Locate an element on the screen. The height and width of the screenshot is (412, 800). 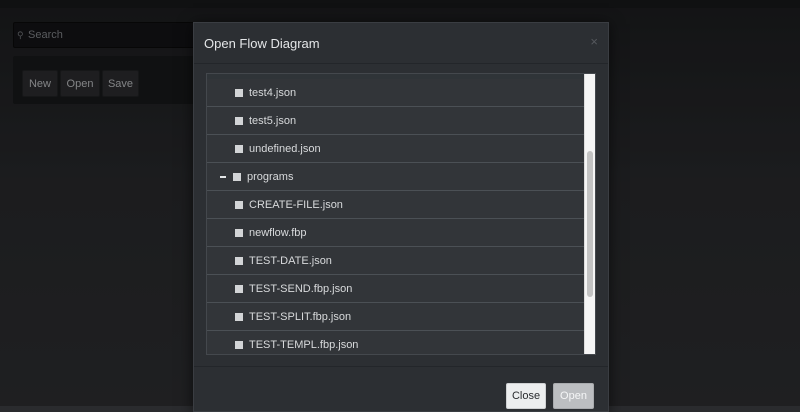
close-button: Close is located at coordinates (526, 396).